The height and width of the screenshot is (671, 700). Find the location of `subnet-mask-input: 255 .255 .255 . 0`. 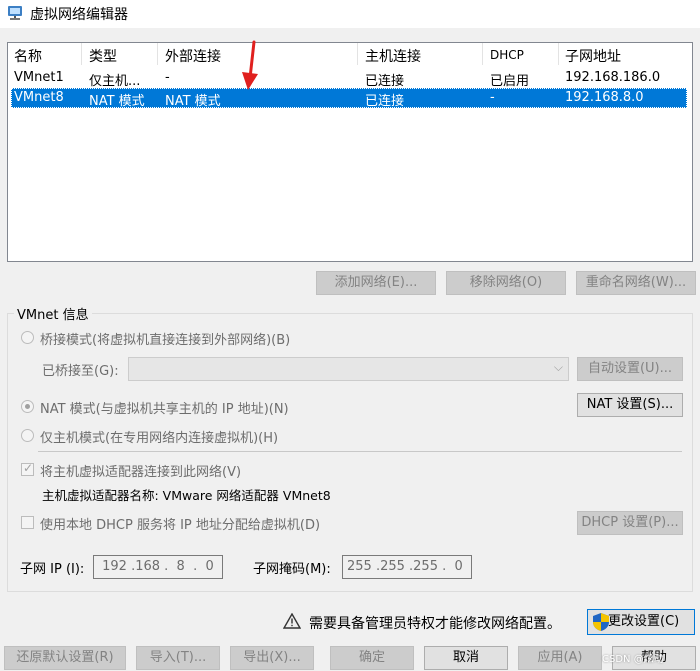

subnet-mask-input: 255 .255 .255 . 0 is located at coordinates (407, 567).